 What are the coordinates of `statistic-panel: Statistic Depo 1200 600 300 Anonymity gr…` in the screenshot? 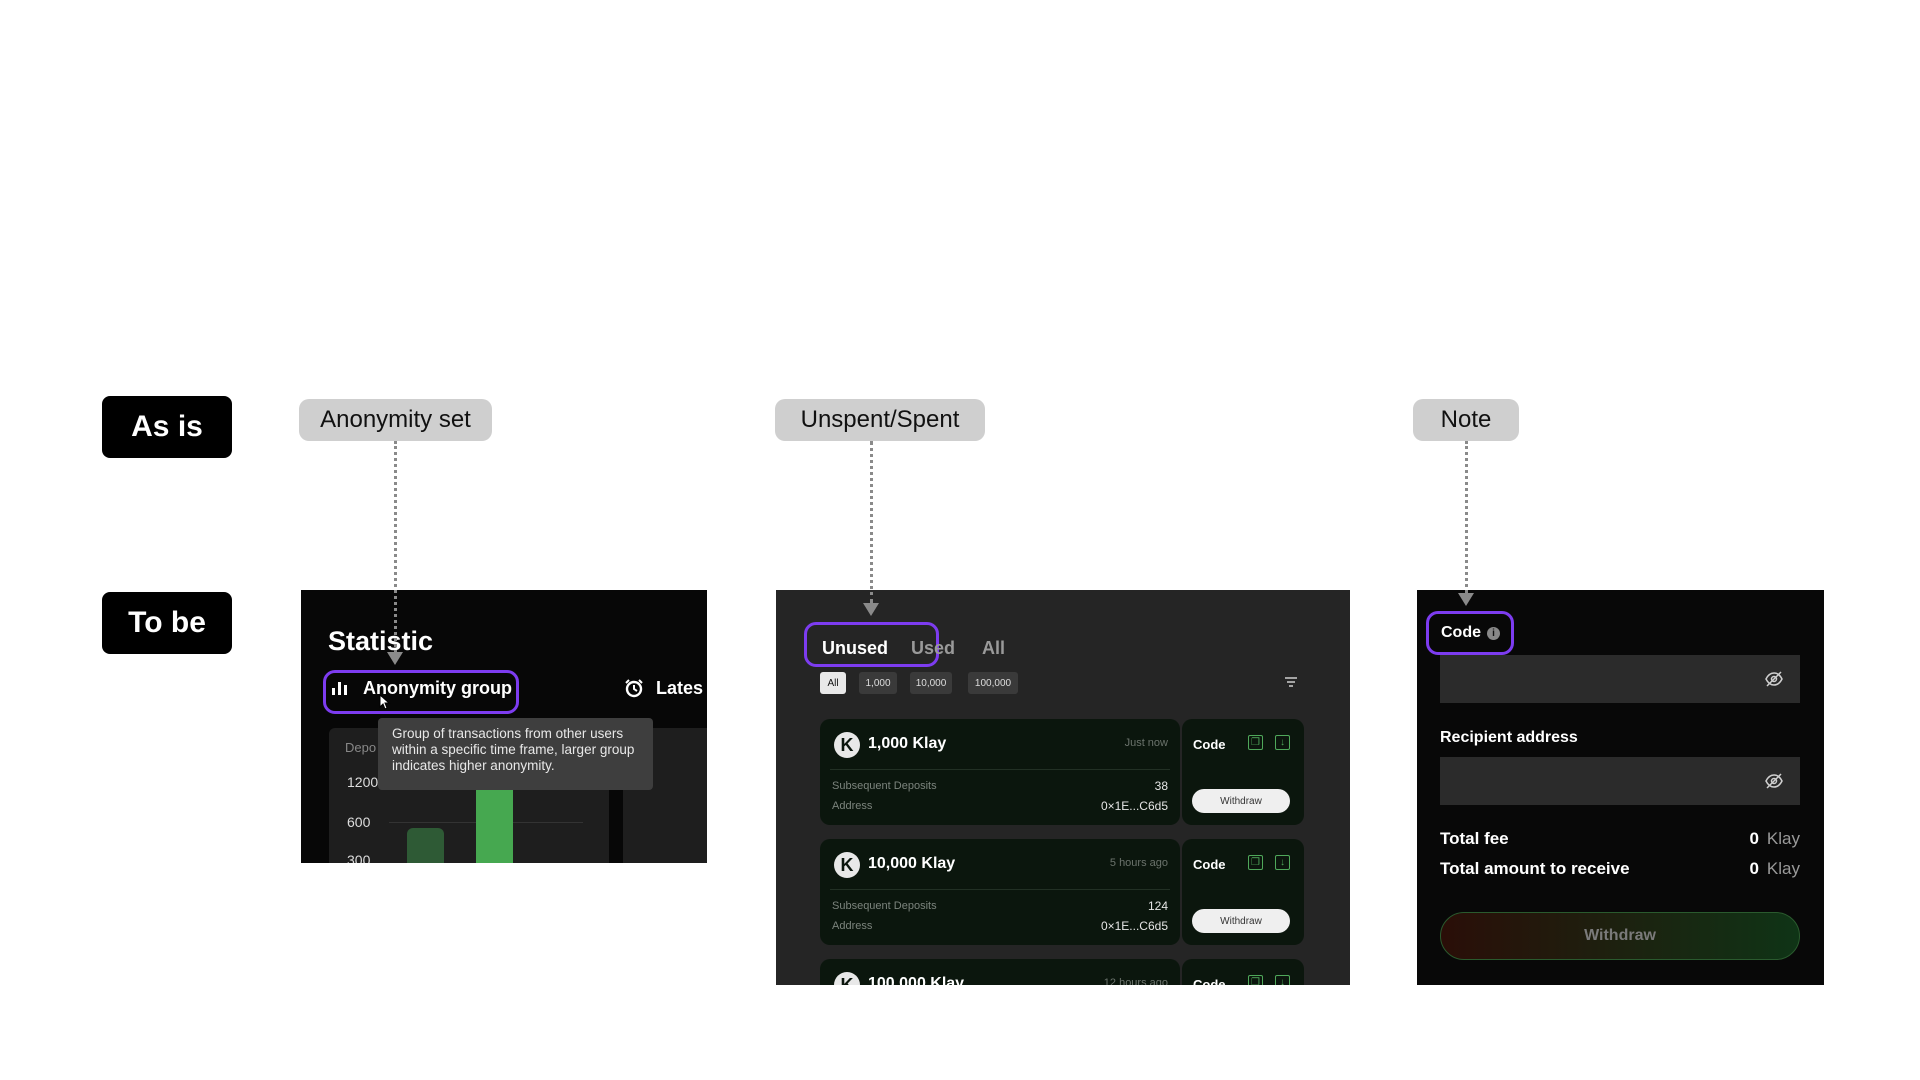 It's located at (504, 726).